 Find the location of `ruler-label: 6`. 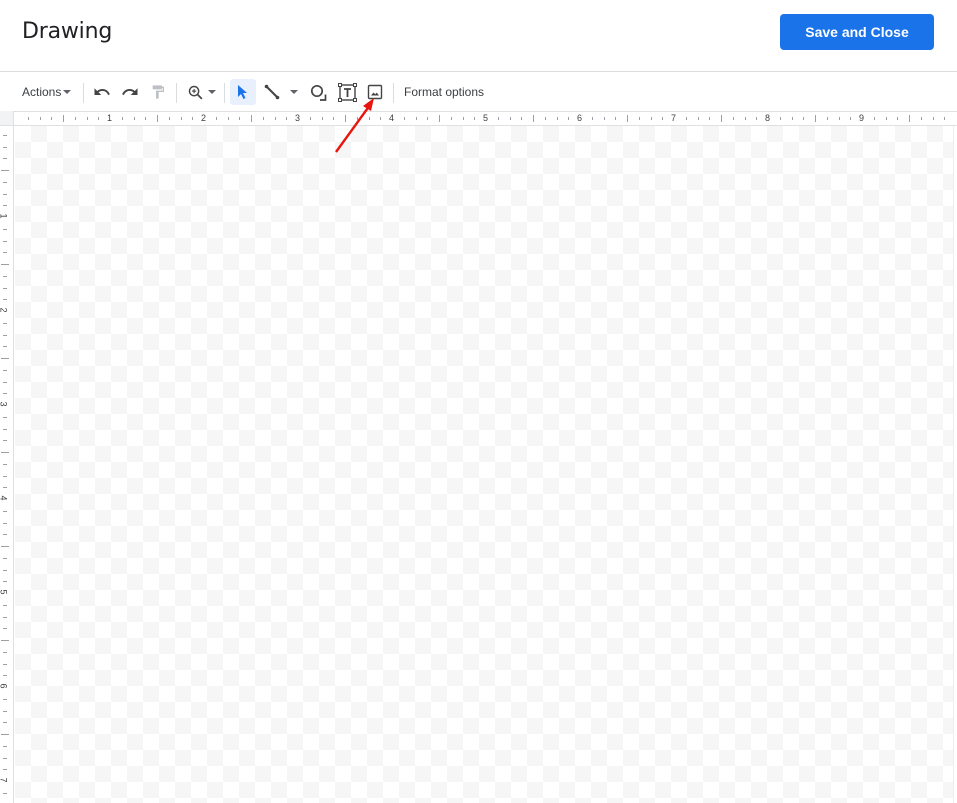

ruler-label: 6 is located at coordinates (580, 118).